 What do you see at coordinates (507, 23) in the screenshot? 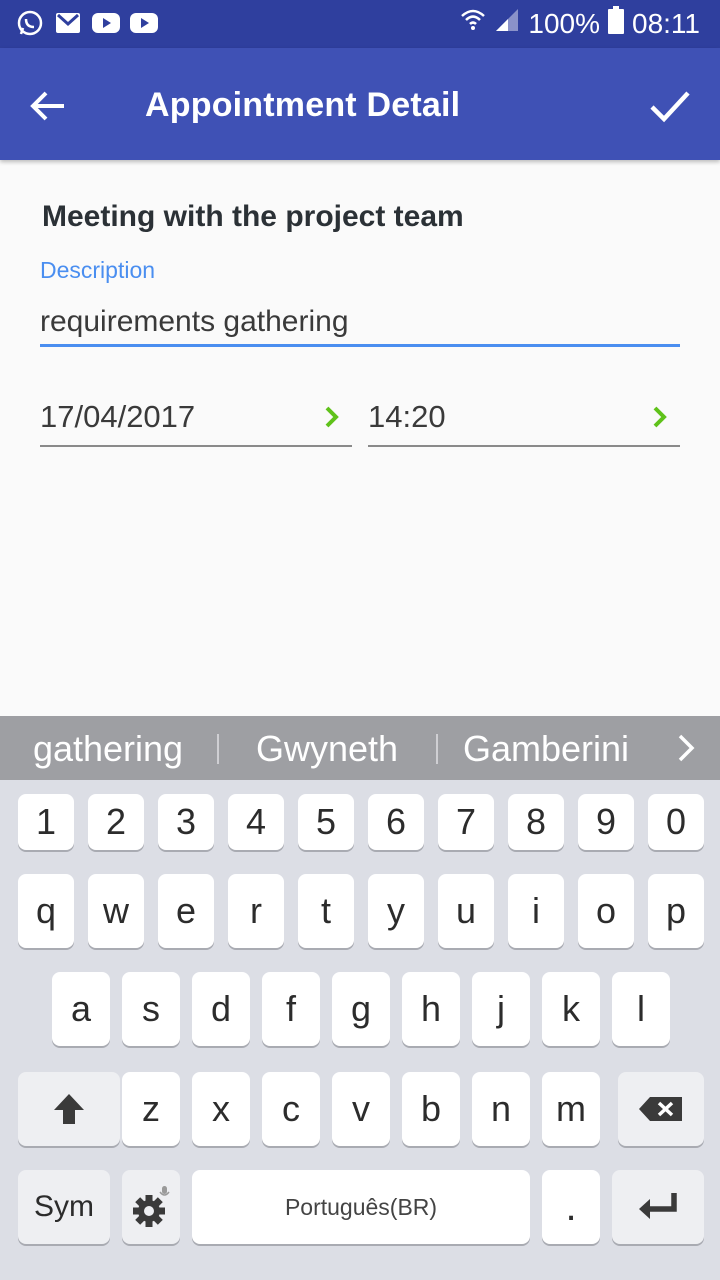
I see `signal-icon` at bounding box center [507, 23].